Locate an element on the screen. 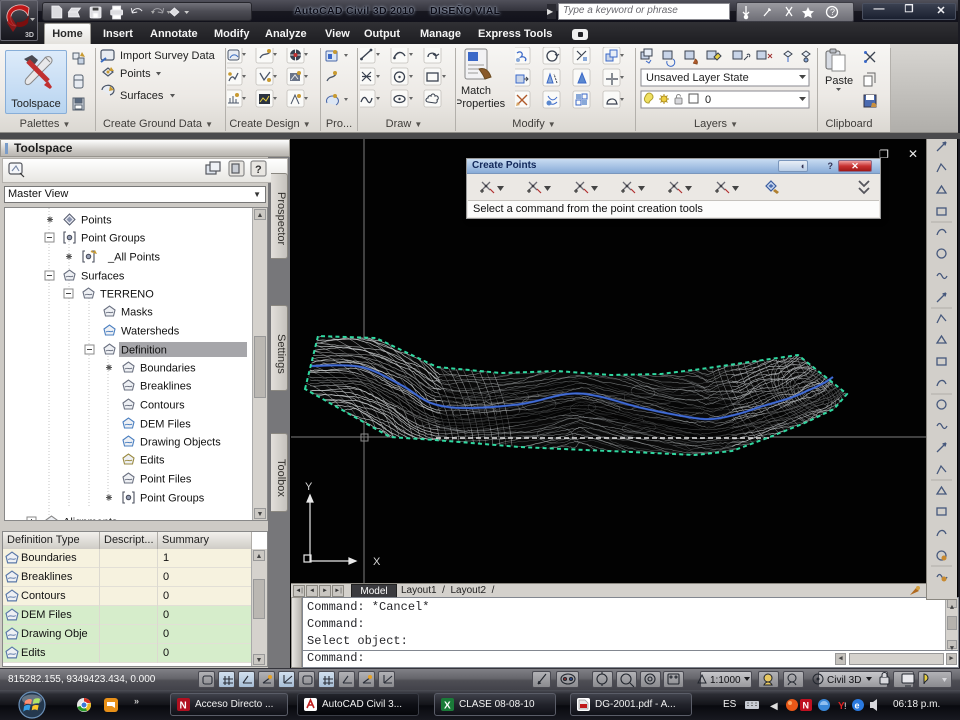 The image size is (960, 720). svg-text: Import Survey Data is located at coordinates (168, 56).